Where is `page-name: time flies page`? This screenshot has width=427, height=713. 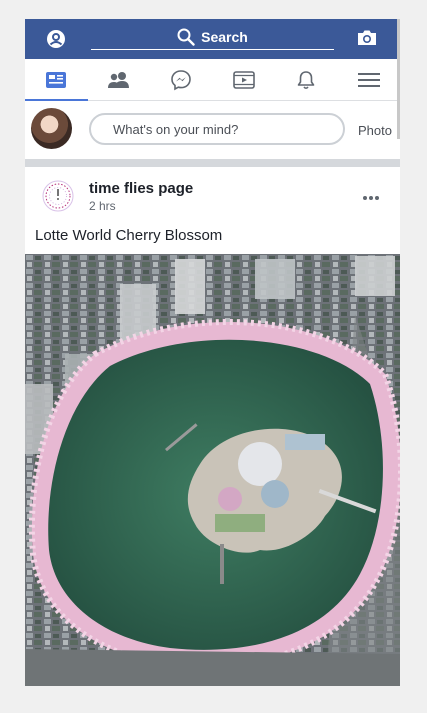
page-name: time flies page is located at coordinates (141, 188).